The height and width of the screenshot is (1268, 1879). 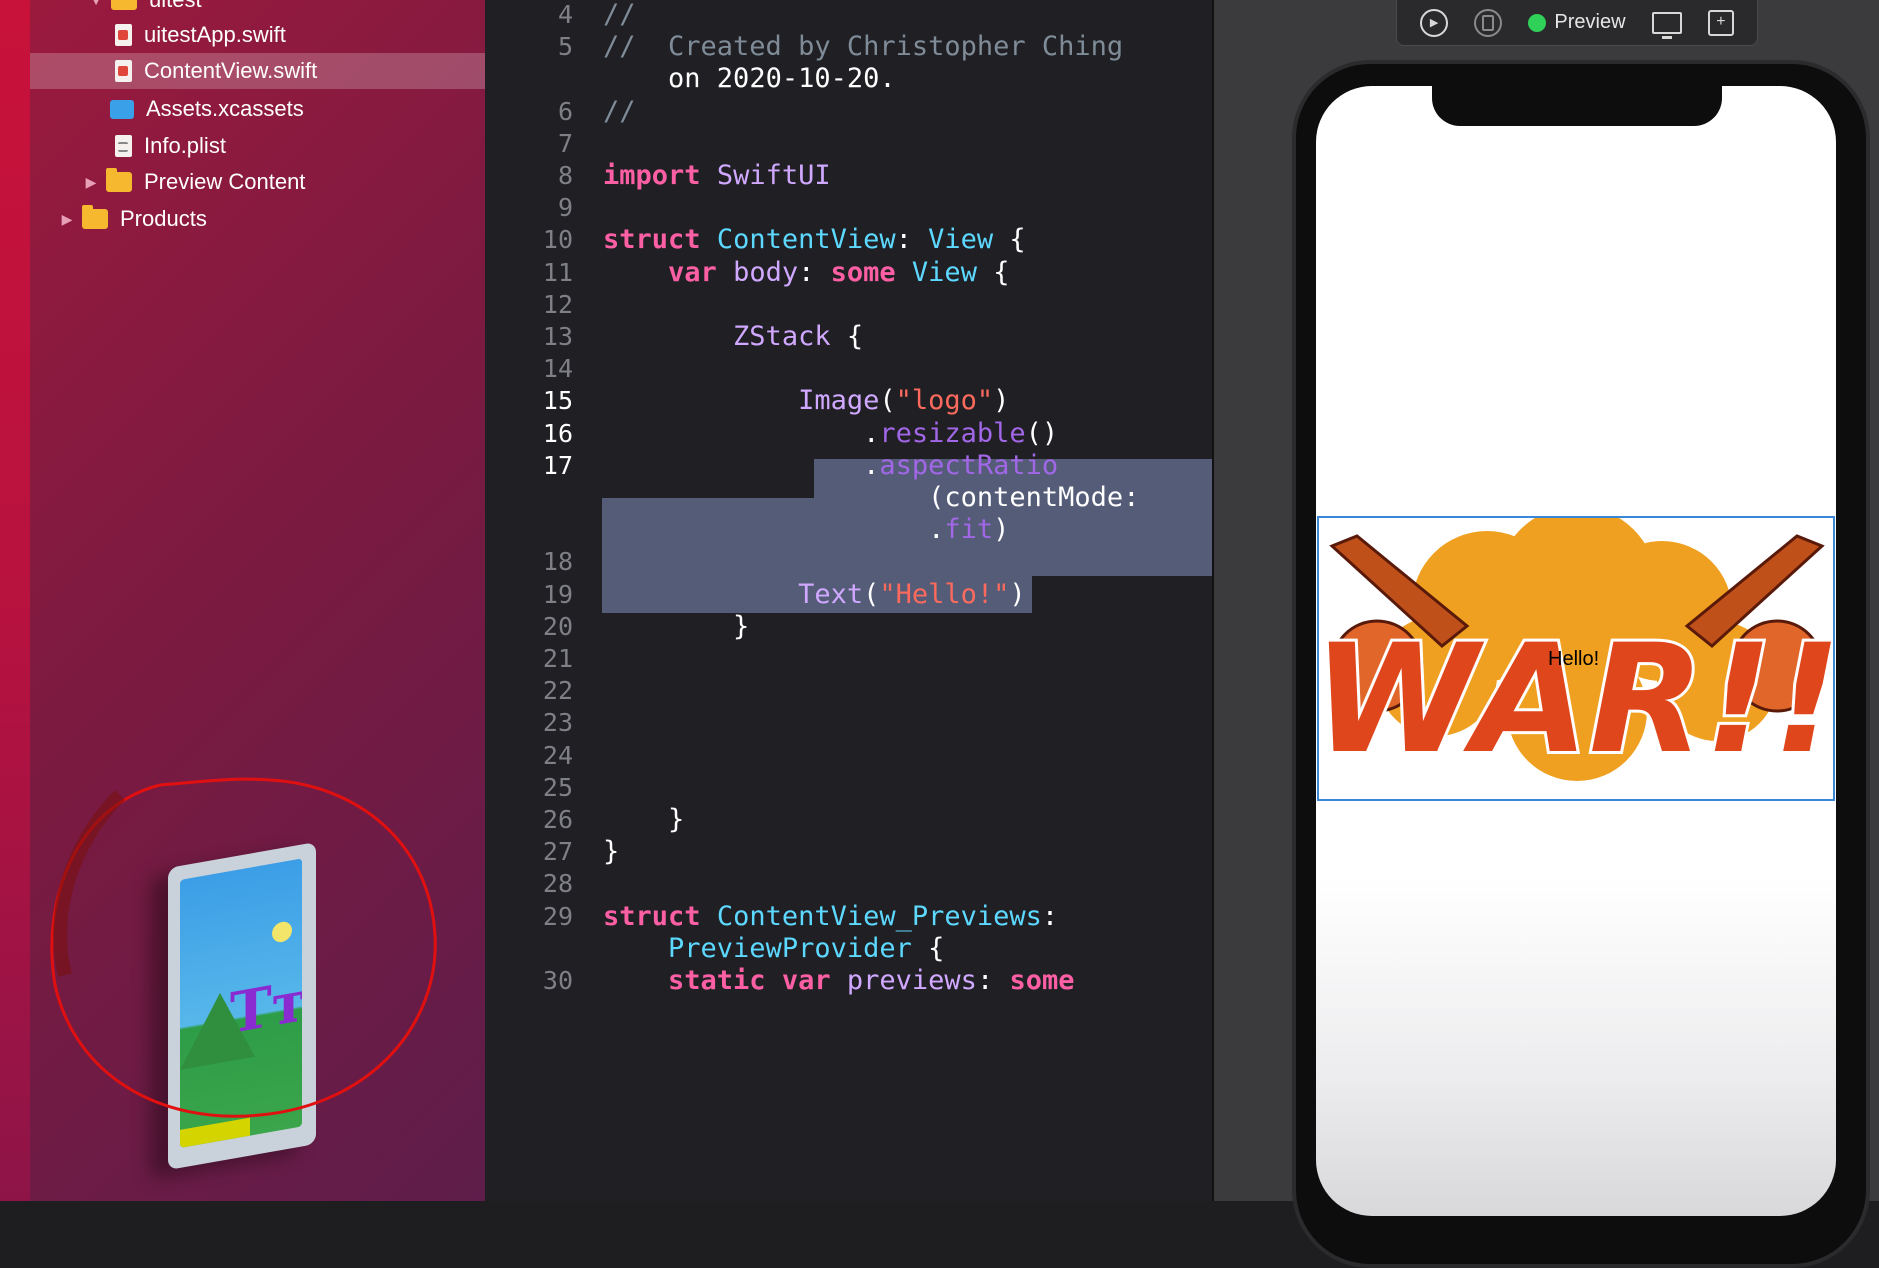 I want to click on nav-item-products: ▶ Products, so click(x=131, y=219).